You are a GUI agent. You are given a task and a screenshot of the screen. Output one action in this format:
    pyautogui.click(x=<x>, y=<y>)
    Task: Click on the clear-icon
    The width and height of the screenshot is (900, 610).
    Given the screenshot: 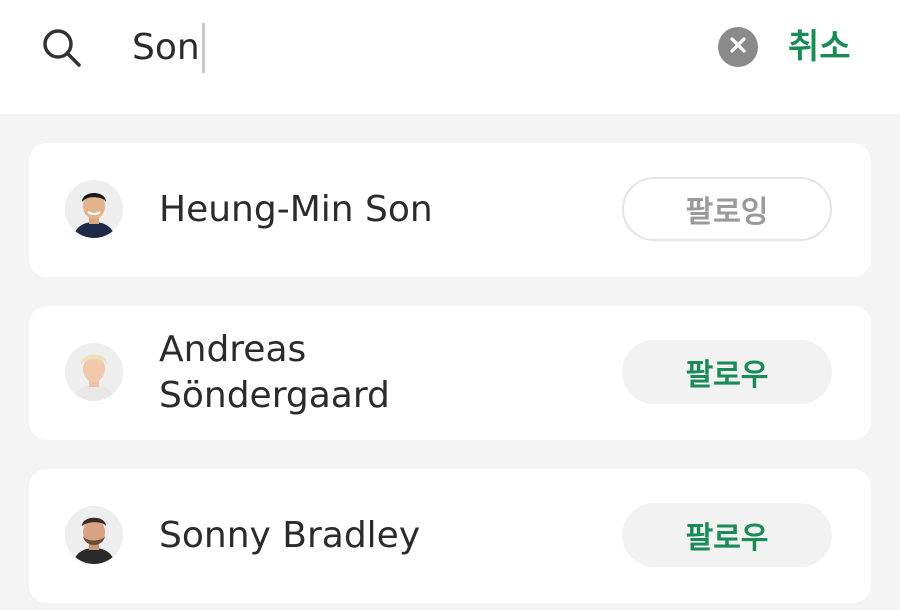 What is the action you would take?
    pyautogui.click(x=738, y=47)
    